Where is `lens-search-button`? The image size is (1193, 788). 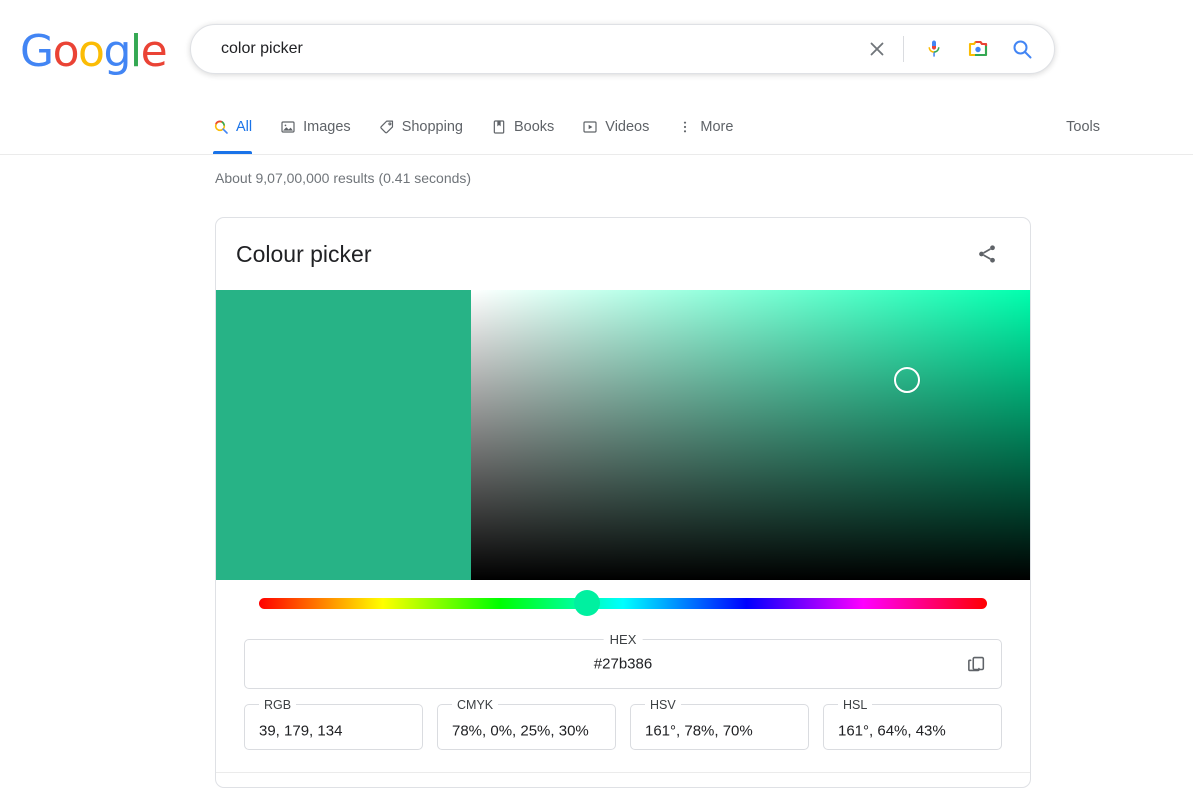 lens-search-button is located at coordinates (978, 49).